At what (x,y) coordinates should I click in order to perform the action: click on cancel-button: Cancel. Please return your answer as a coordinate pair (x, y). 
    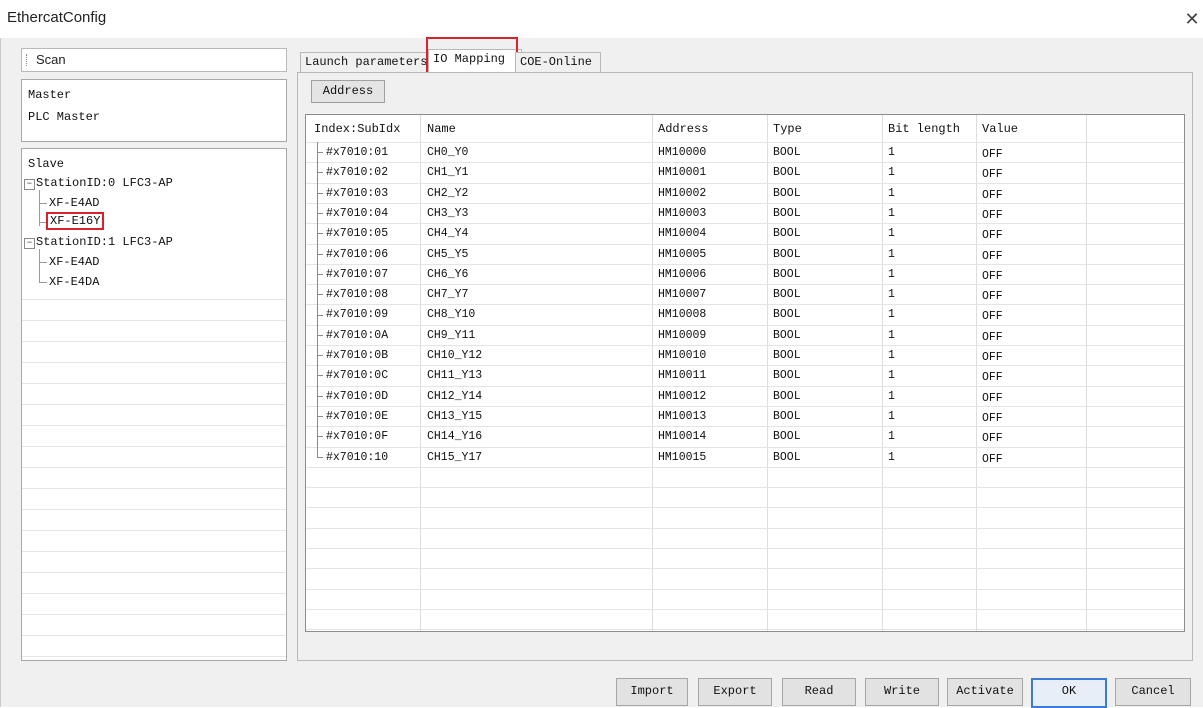
    Looking at the image, I should click on (1153, 692).